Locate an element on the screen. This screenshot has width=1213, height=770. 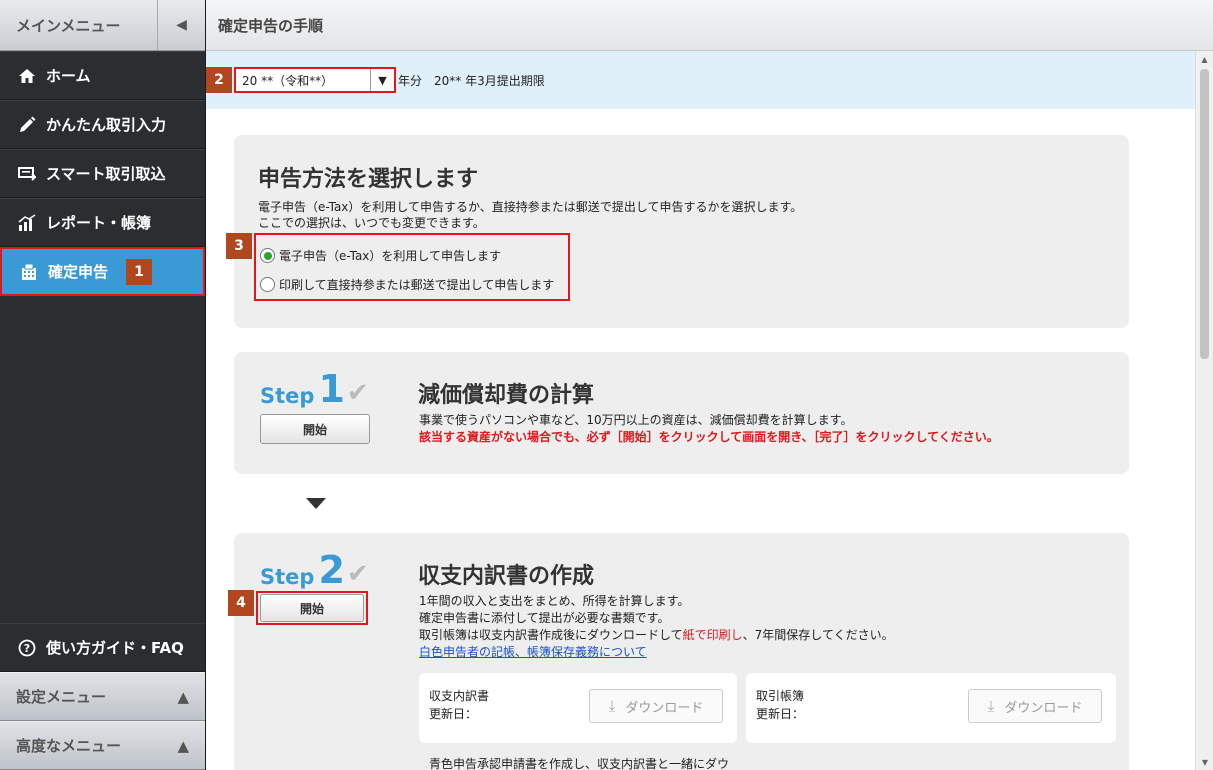
step1-label: Step 1 ✔ is located at coordinates (314, 389).